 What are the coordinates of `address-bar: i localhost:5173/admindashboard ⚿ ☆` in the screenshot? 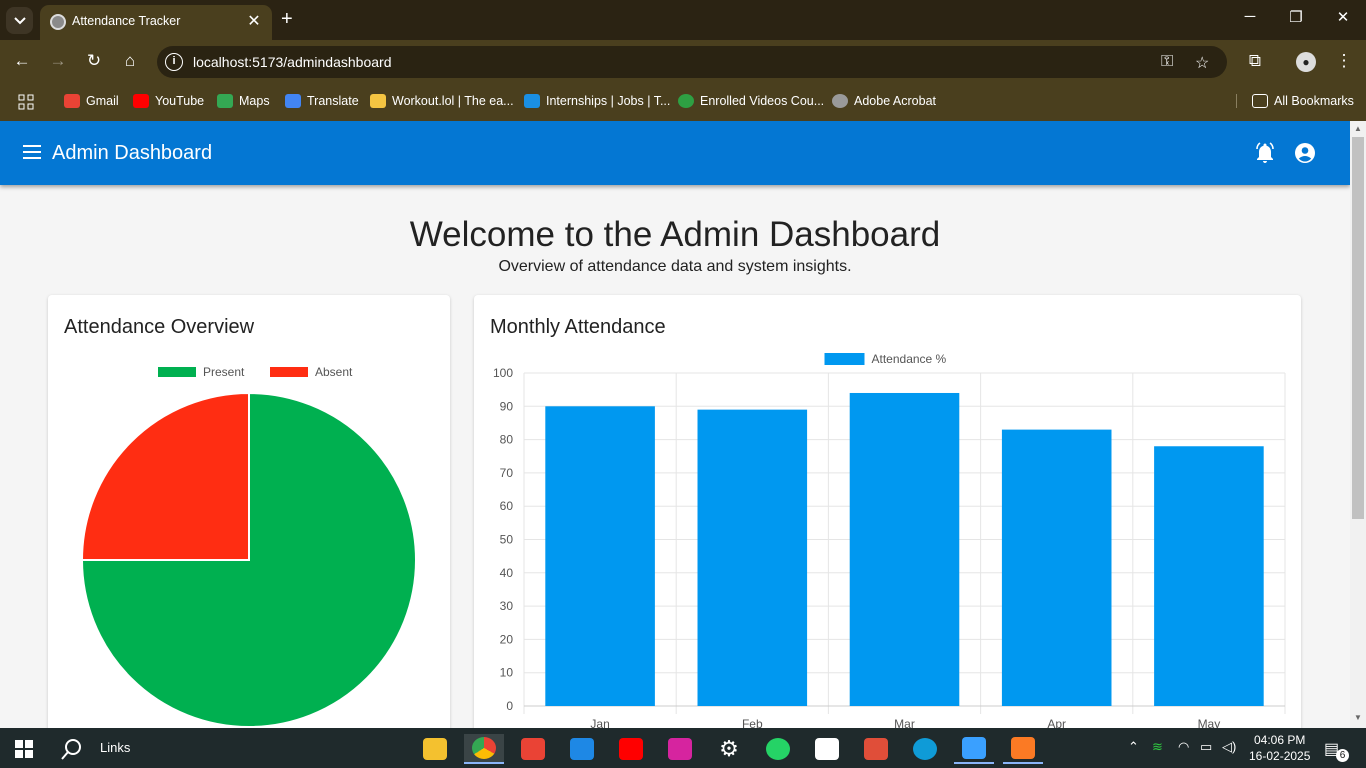 It's located at (692, 62).